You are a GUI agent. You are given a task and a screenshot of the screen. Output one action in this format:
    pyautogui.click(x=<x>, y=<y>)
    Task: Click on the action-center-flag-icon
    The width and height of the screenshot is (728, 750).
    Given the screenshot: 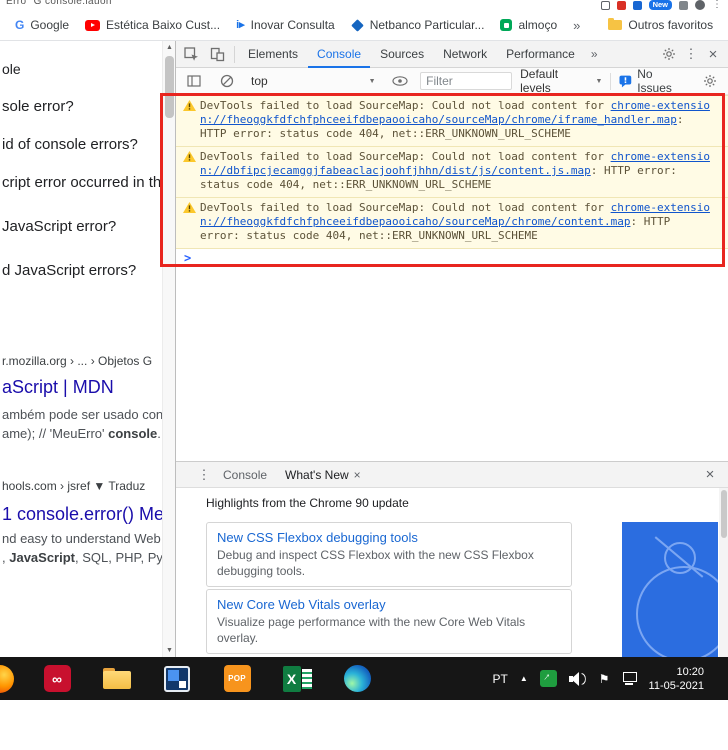 What is the action you would take?
    pyautogui.click(x=604, y=679)
    